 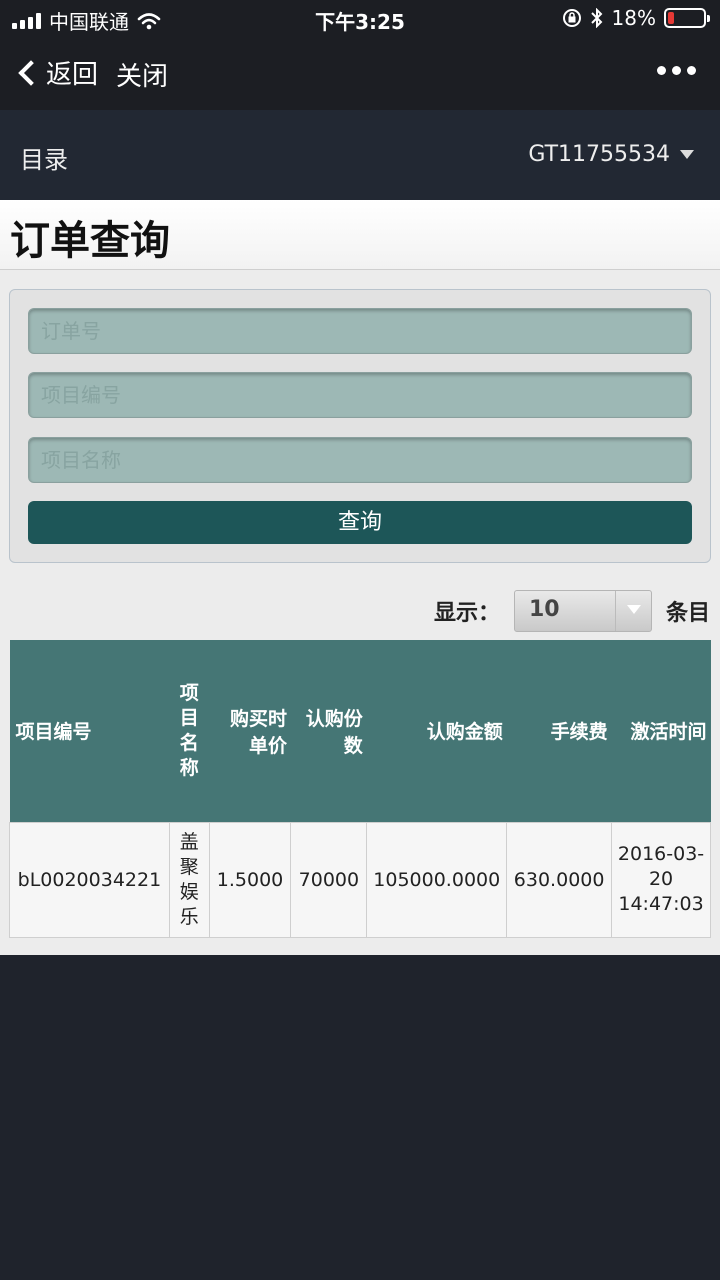 What do you see at coordinates (360, 73) in the screenshot?
I see `nav-bar: 返回 关闭` at bounding box center [360, 73].